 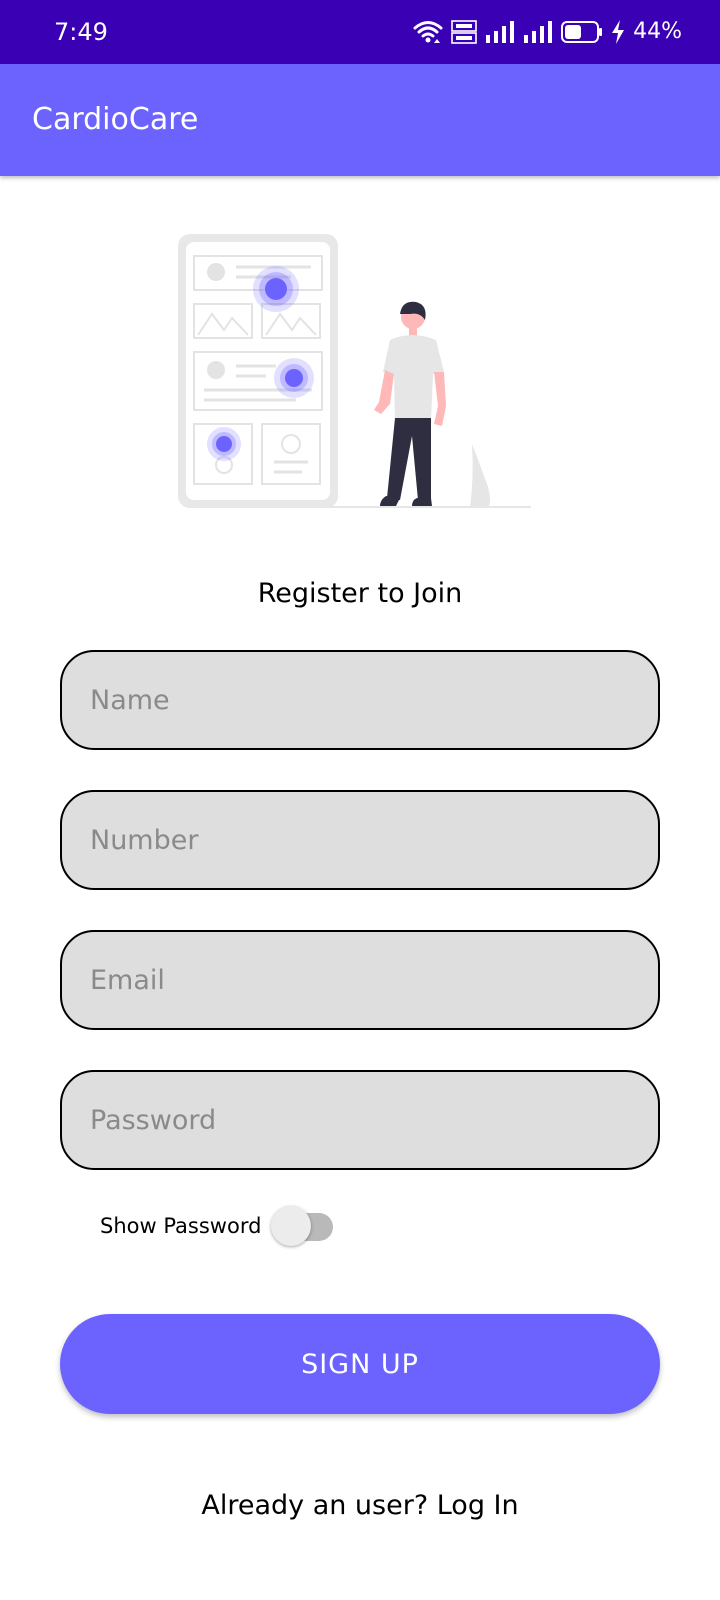 What do you see at coordinates (181, 1226) in the screenshot?
I see `show-password-label: Show Password` at bounding box center [181, 1226].